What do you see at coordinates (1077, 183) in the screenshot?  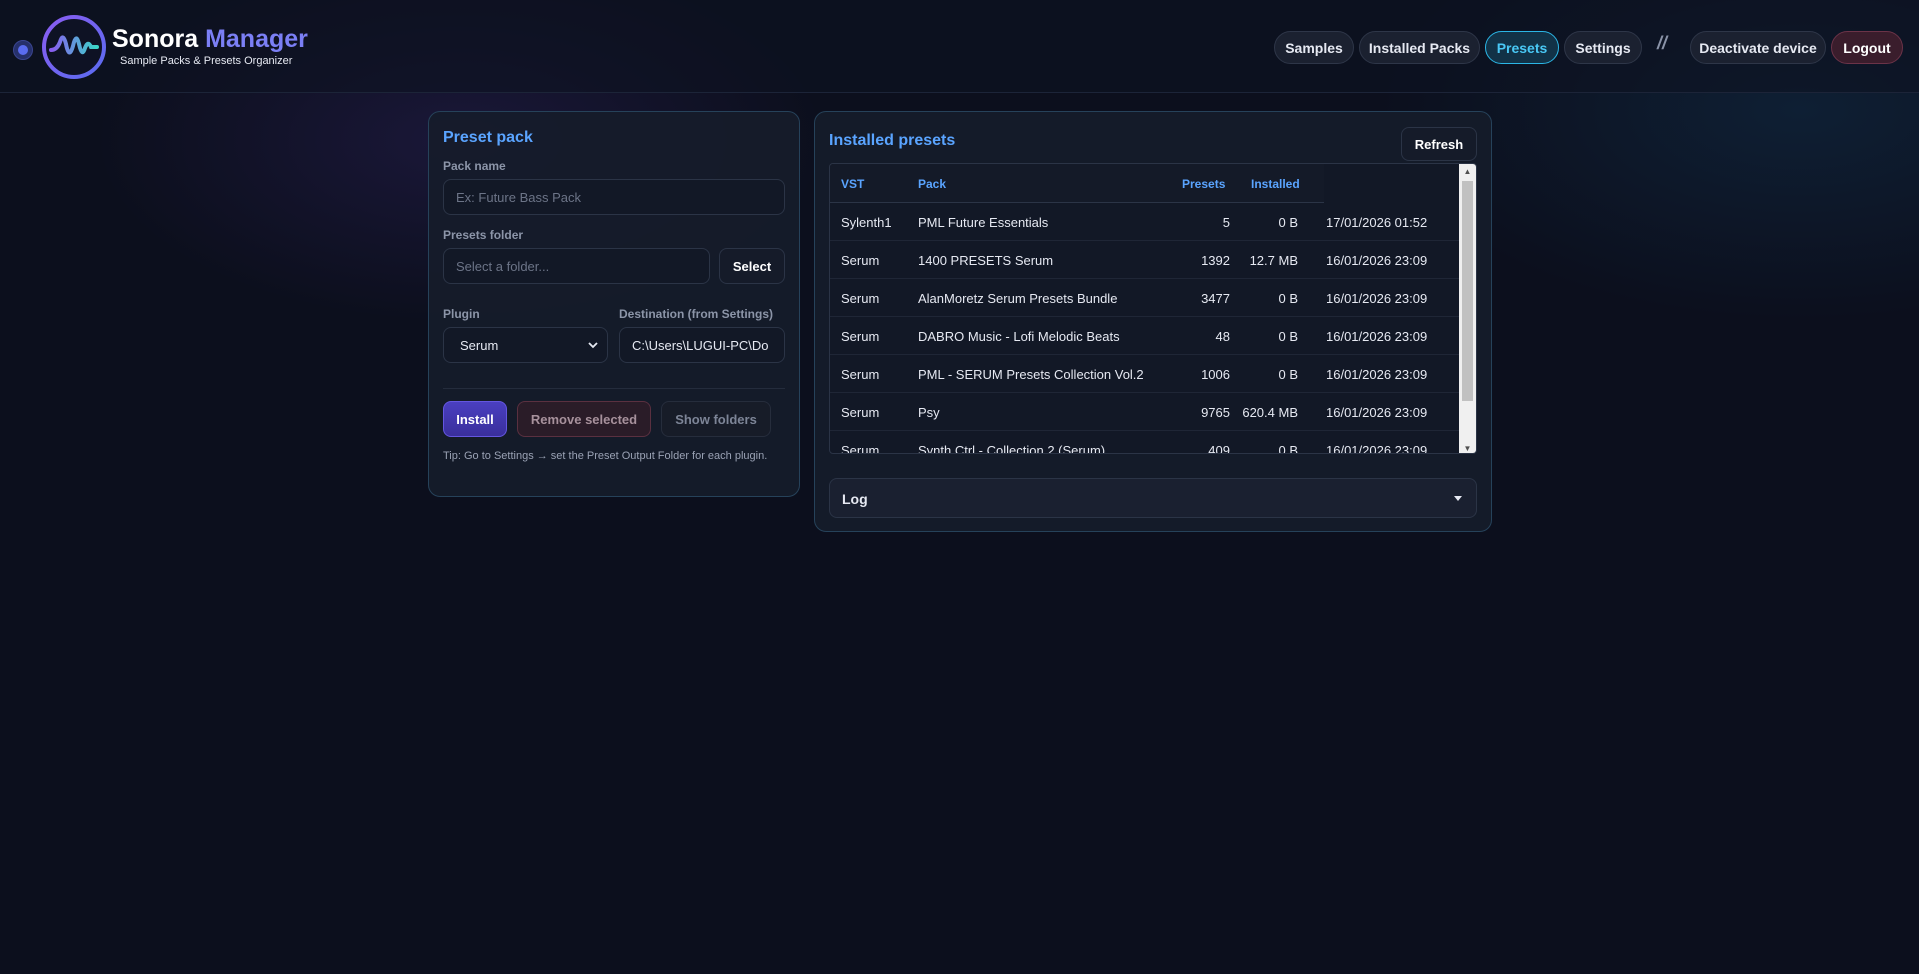 I see `table-header: VST Pack Presets Installed` at bounding box center [1077, 183].